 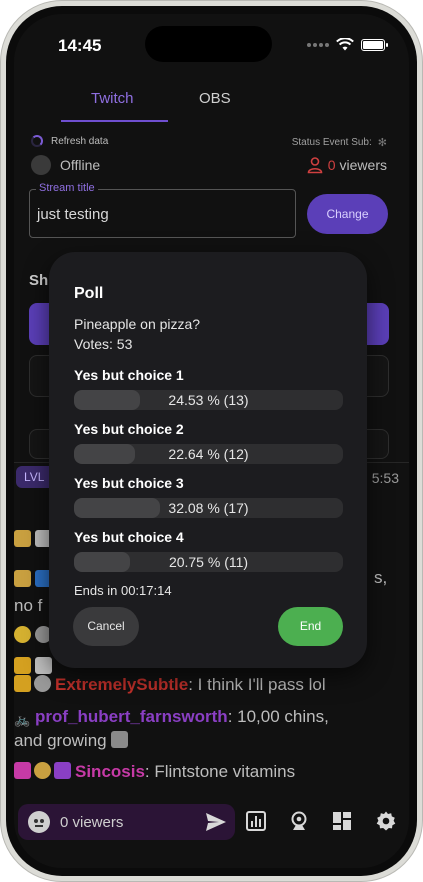 What do you see at coordinates (80, 45) in the screenshot?
I see `status-time: 14:45` at bounding box center [80, 45].